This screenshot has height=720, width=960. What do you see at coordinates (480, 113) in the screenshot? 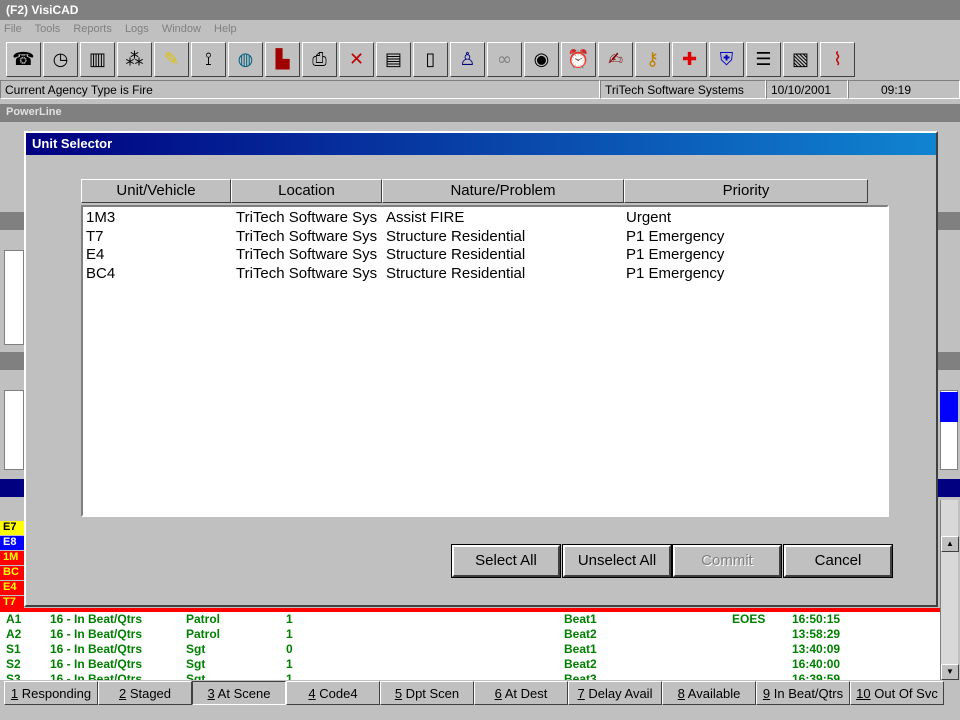
I see `powerline-title: PowerLine` at bounding box center [480, 113].